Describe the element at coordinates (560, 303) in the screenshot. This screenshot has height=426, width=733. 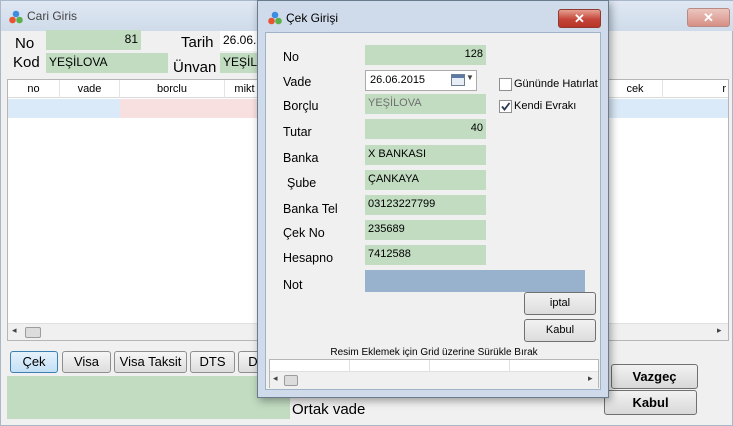
I see `iptal-button: iptal` at that location.